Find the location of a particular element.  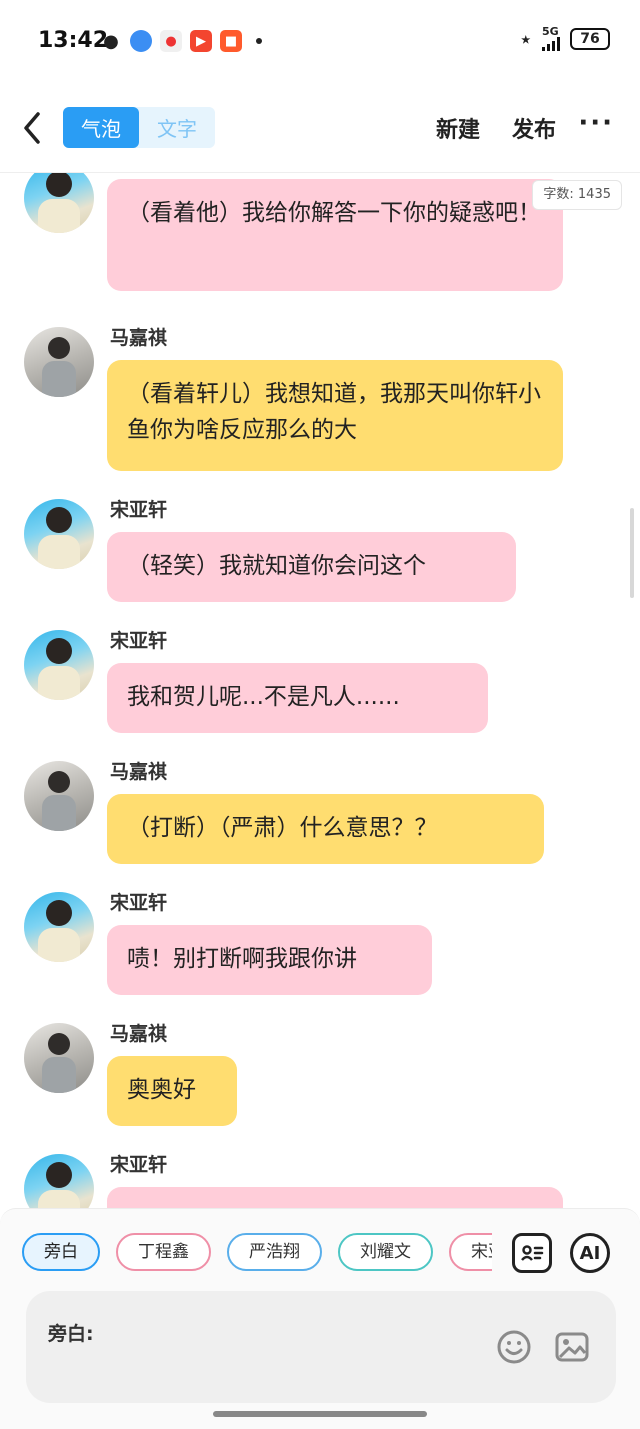

app-icon: ■ is located at coordinates (231, 41).